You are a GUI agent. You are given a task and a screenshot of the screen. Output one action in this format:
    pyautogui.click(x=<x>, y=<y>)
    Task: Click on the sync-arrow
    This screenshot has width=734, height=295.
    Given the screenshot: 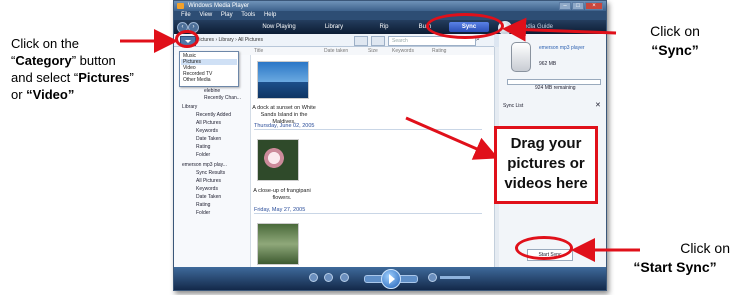 What is the action you would take?
    pyautogui.click(x=559, y=29)
    